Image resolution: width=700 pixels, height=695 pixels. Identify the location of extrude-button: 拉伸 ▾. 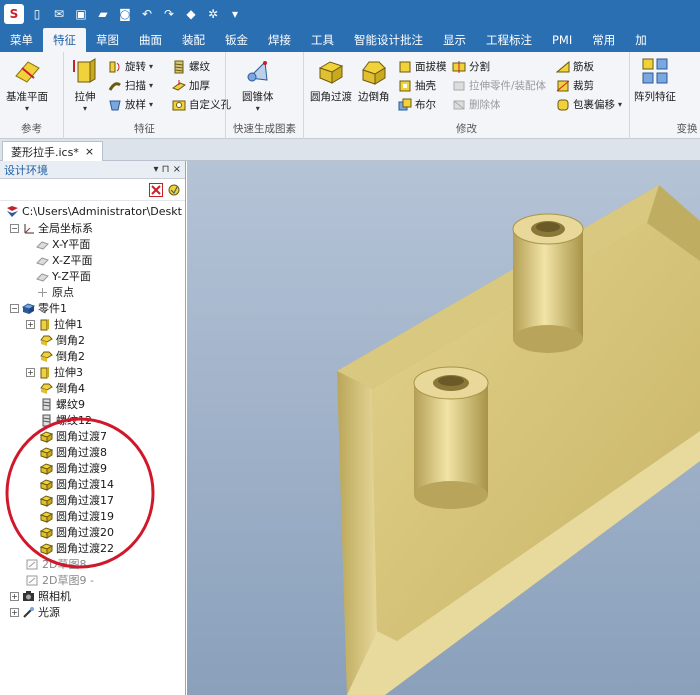
(85, 84).